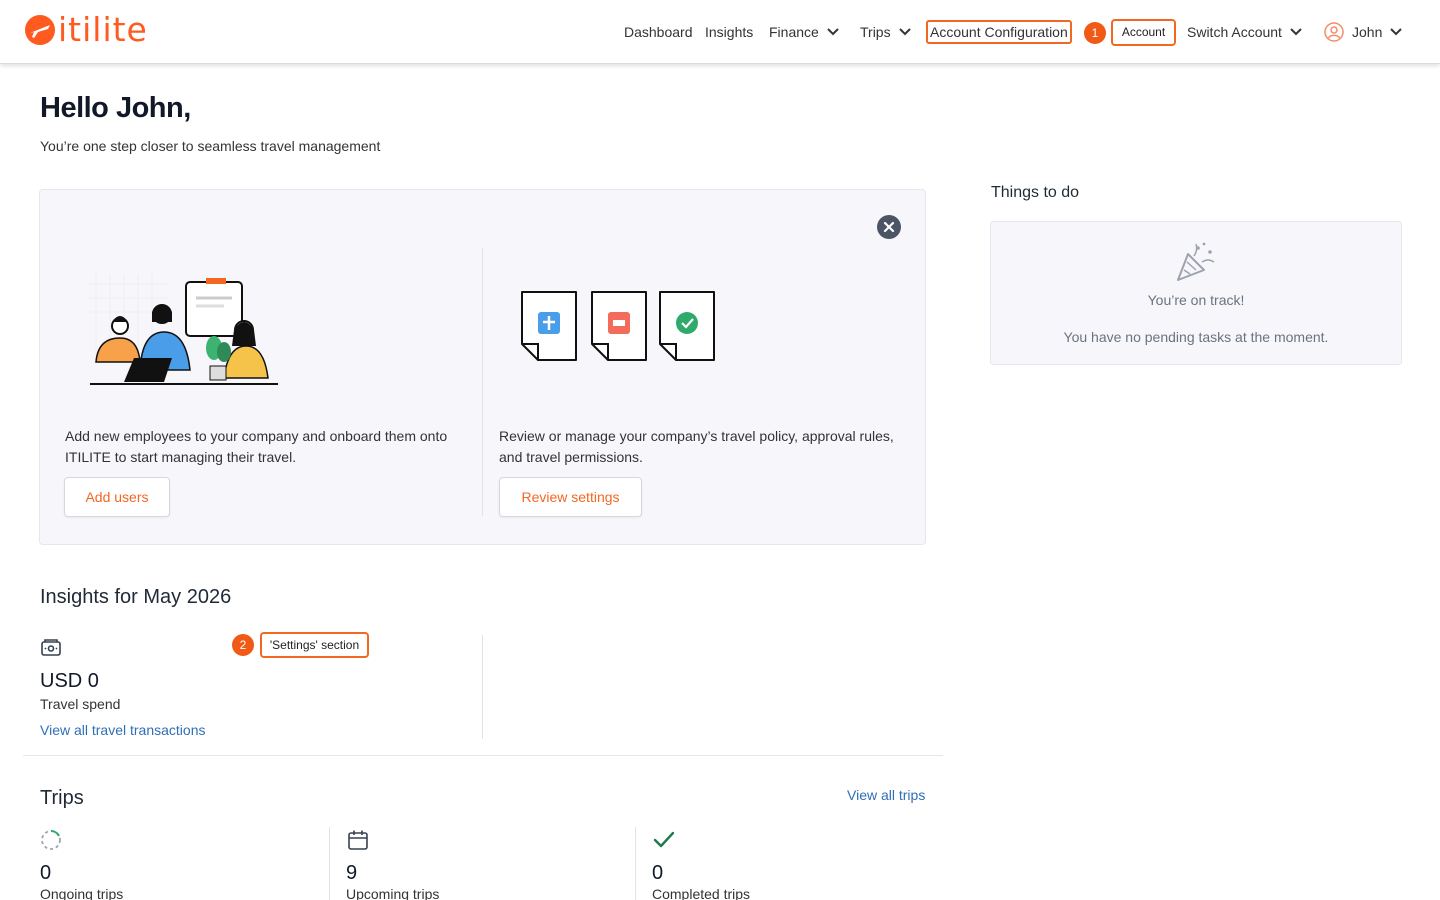 This screenshot has height=900, width=1440. I want to click on trips-title: Trips, so click(62, 798).